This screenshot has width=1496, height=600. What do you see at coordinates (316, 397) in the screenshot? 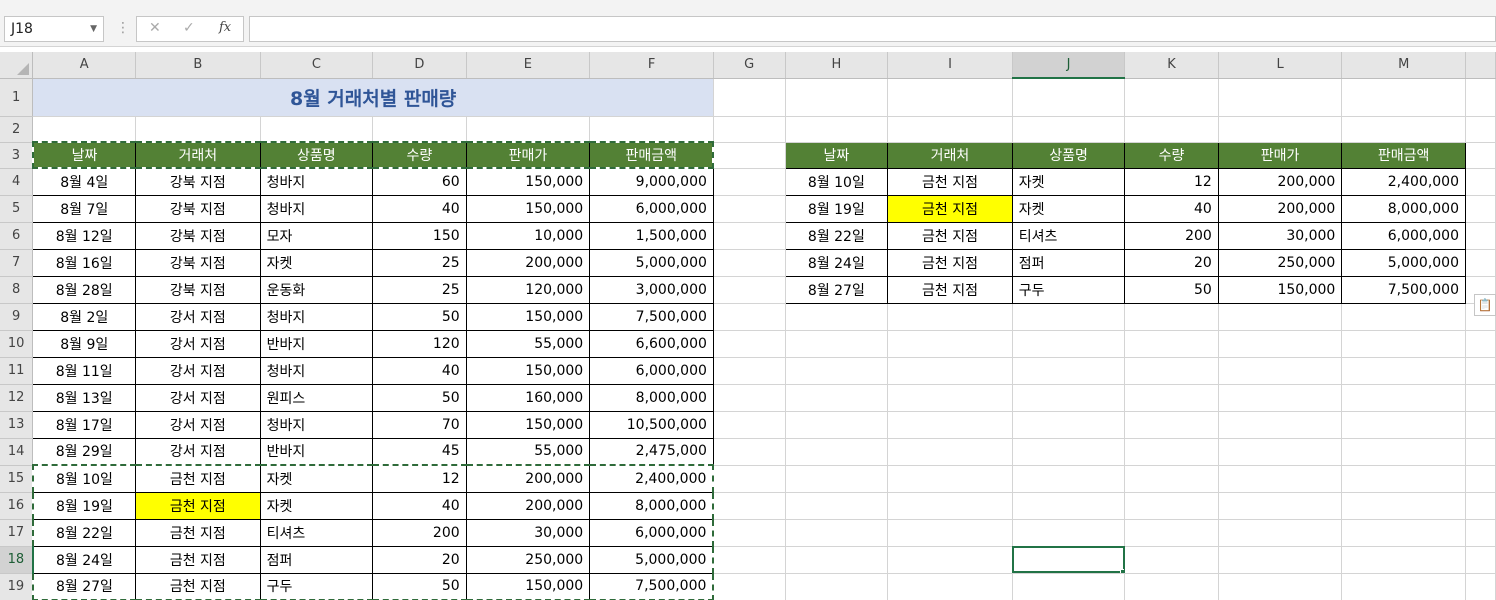
I see `main-cell: 원피스` at bounding box center [316, 397].